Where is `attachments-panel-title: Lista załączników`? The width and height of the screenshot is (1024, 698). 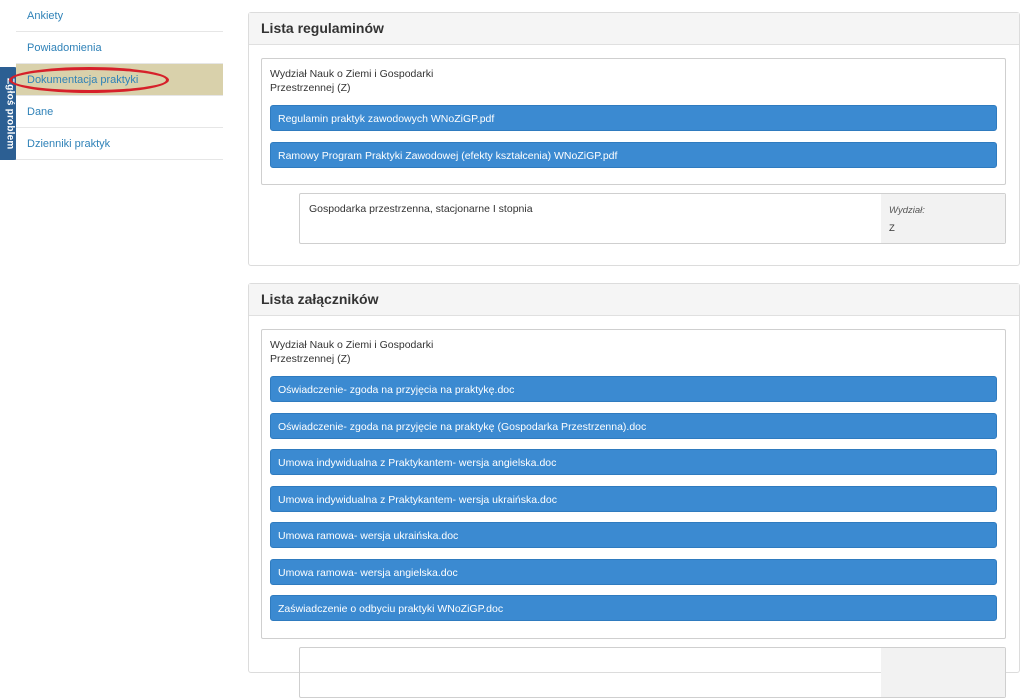 attachments-panel-title: Lista załączników is located at coordinates (634, 300).